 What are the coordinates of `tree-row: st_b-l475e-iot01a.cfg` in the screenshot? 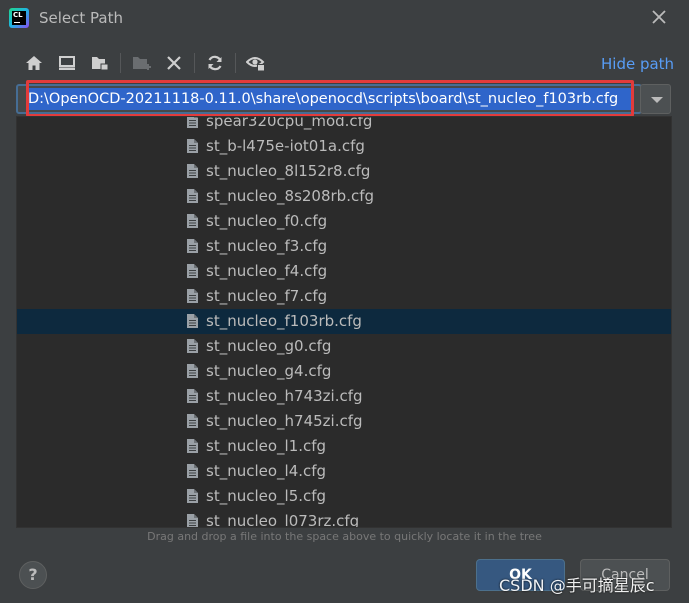 It's located at (344, 146).